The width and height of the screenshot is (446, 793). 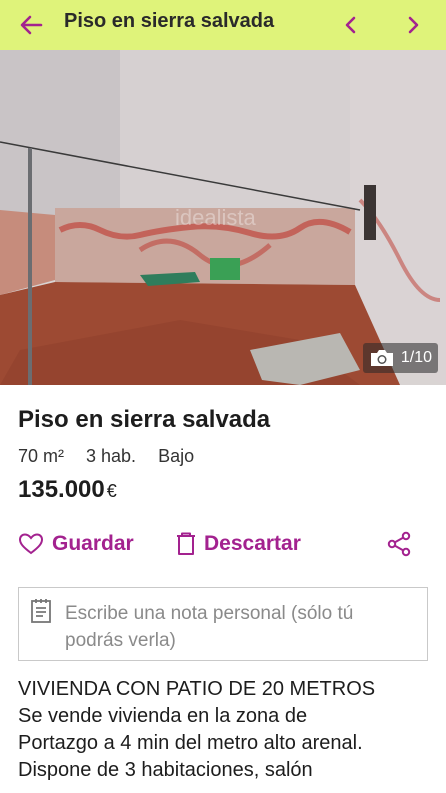 I want to click on trash-icon, so click(x=186, y=543).